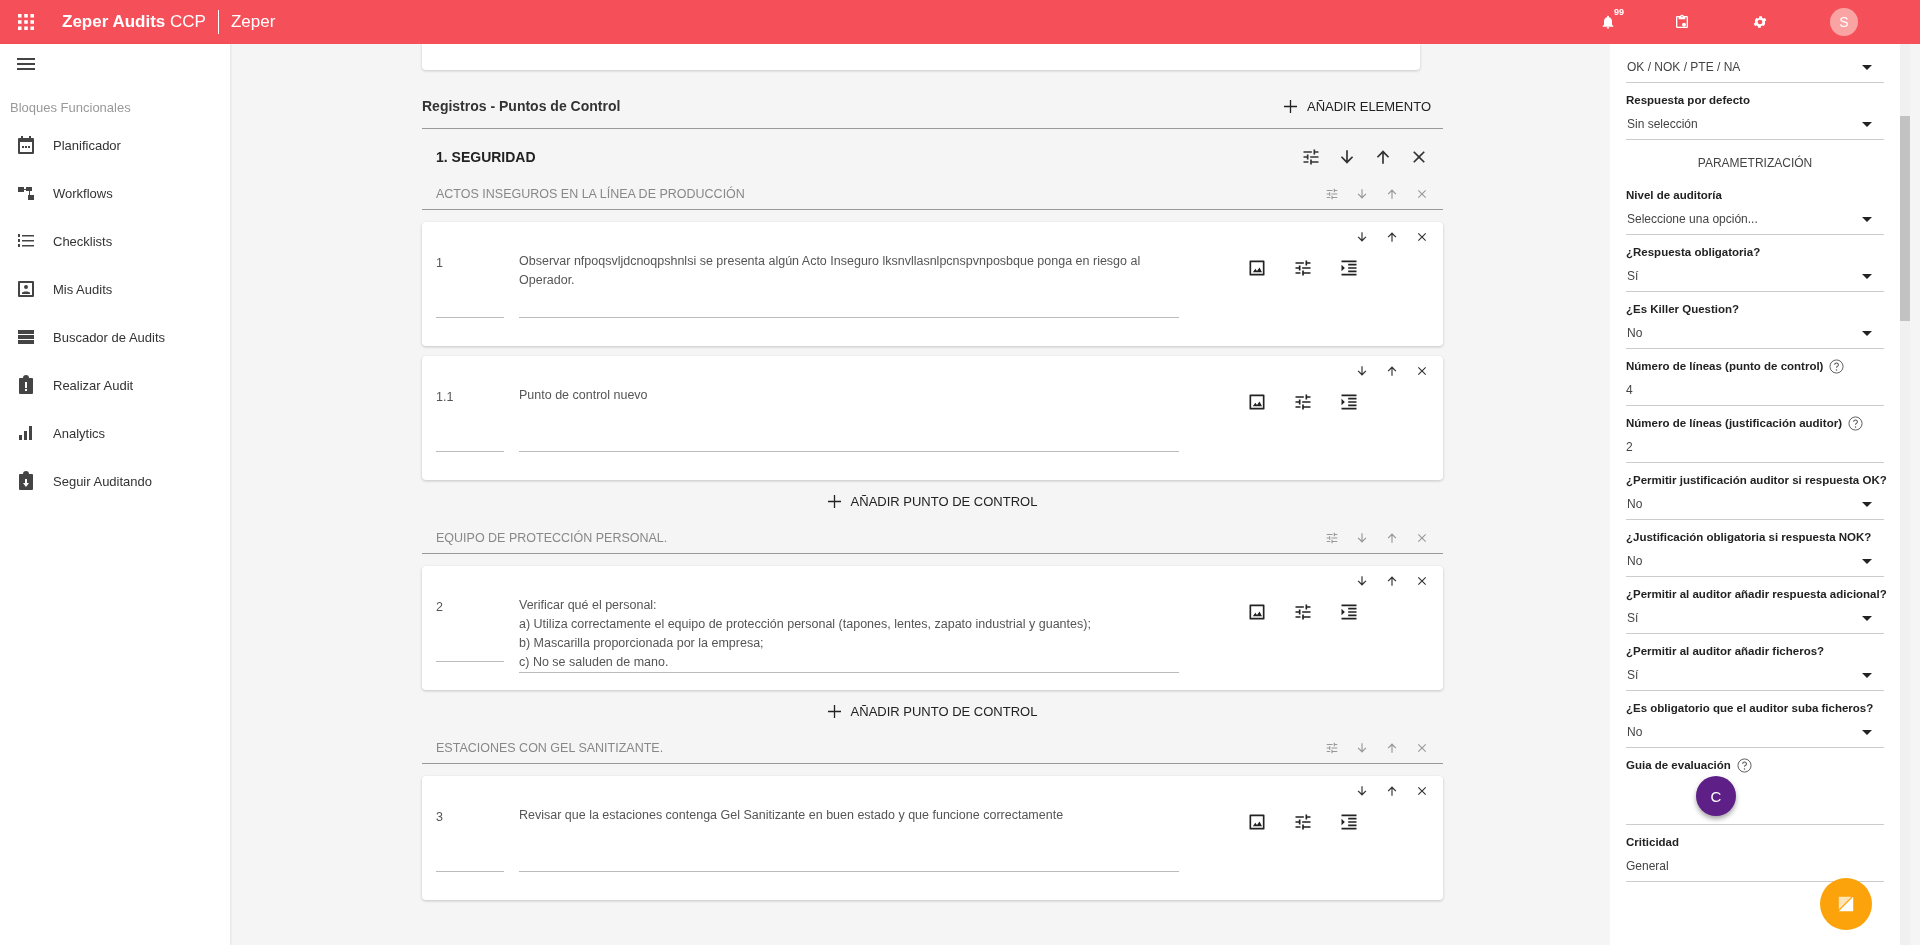  I want to click on input-field: 2, so click(1755, 447).